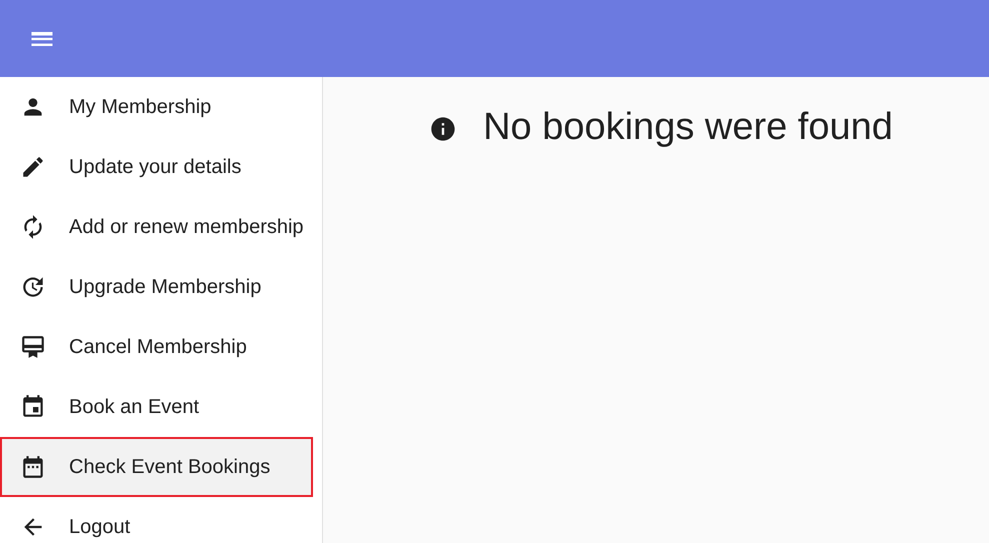  What do you see at coordinates (33, 347) in the screenshot?
I see `membership-card-icon` at bounding box center [33, 347].